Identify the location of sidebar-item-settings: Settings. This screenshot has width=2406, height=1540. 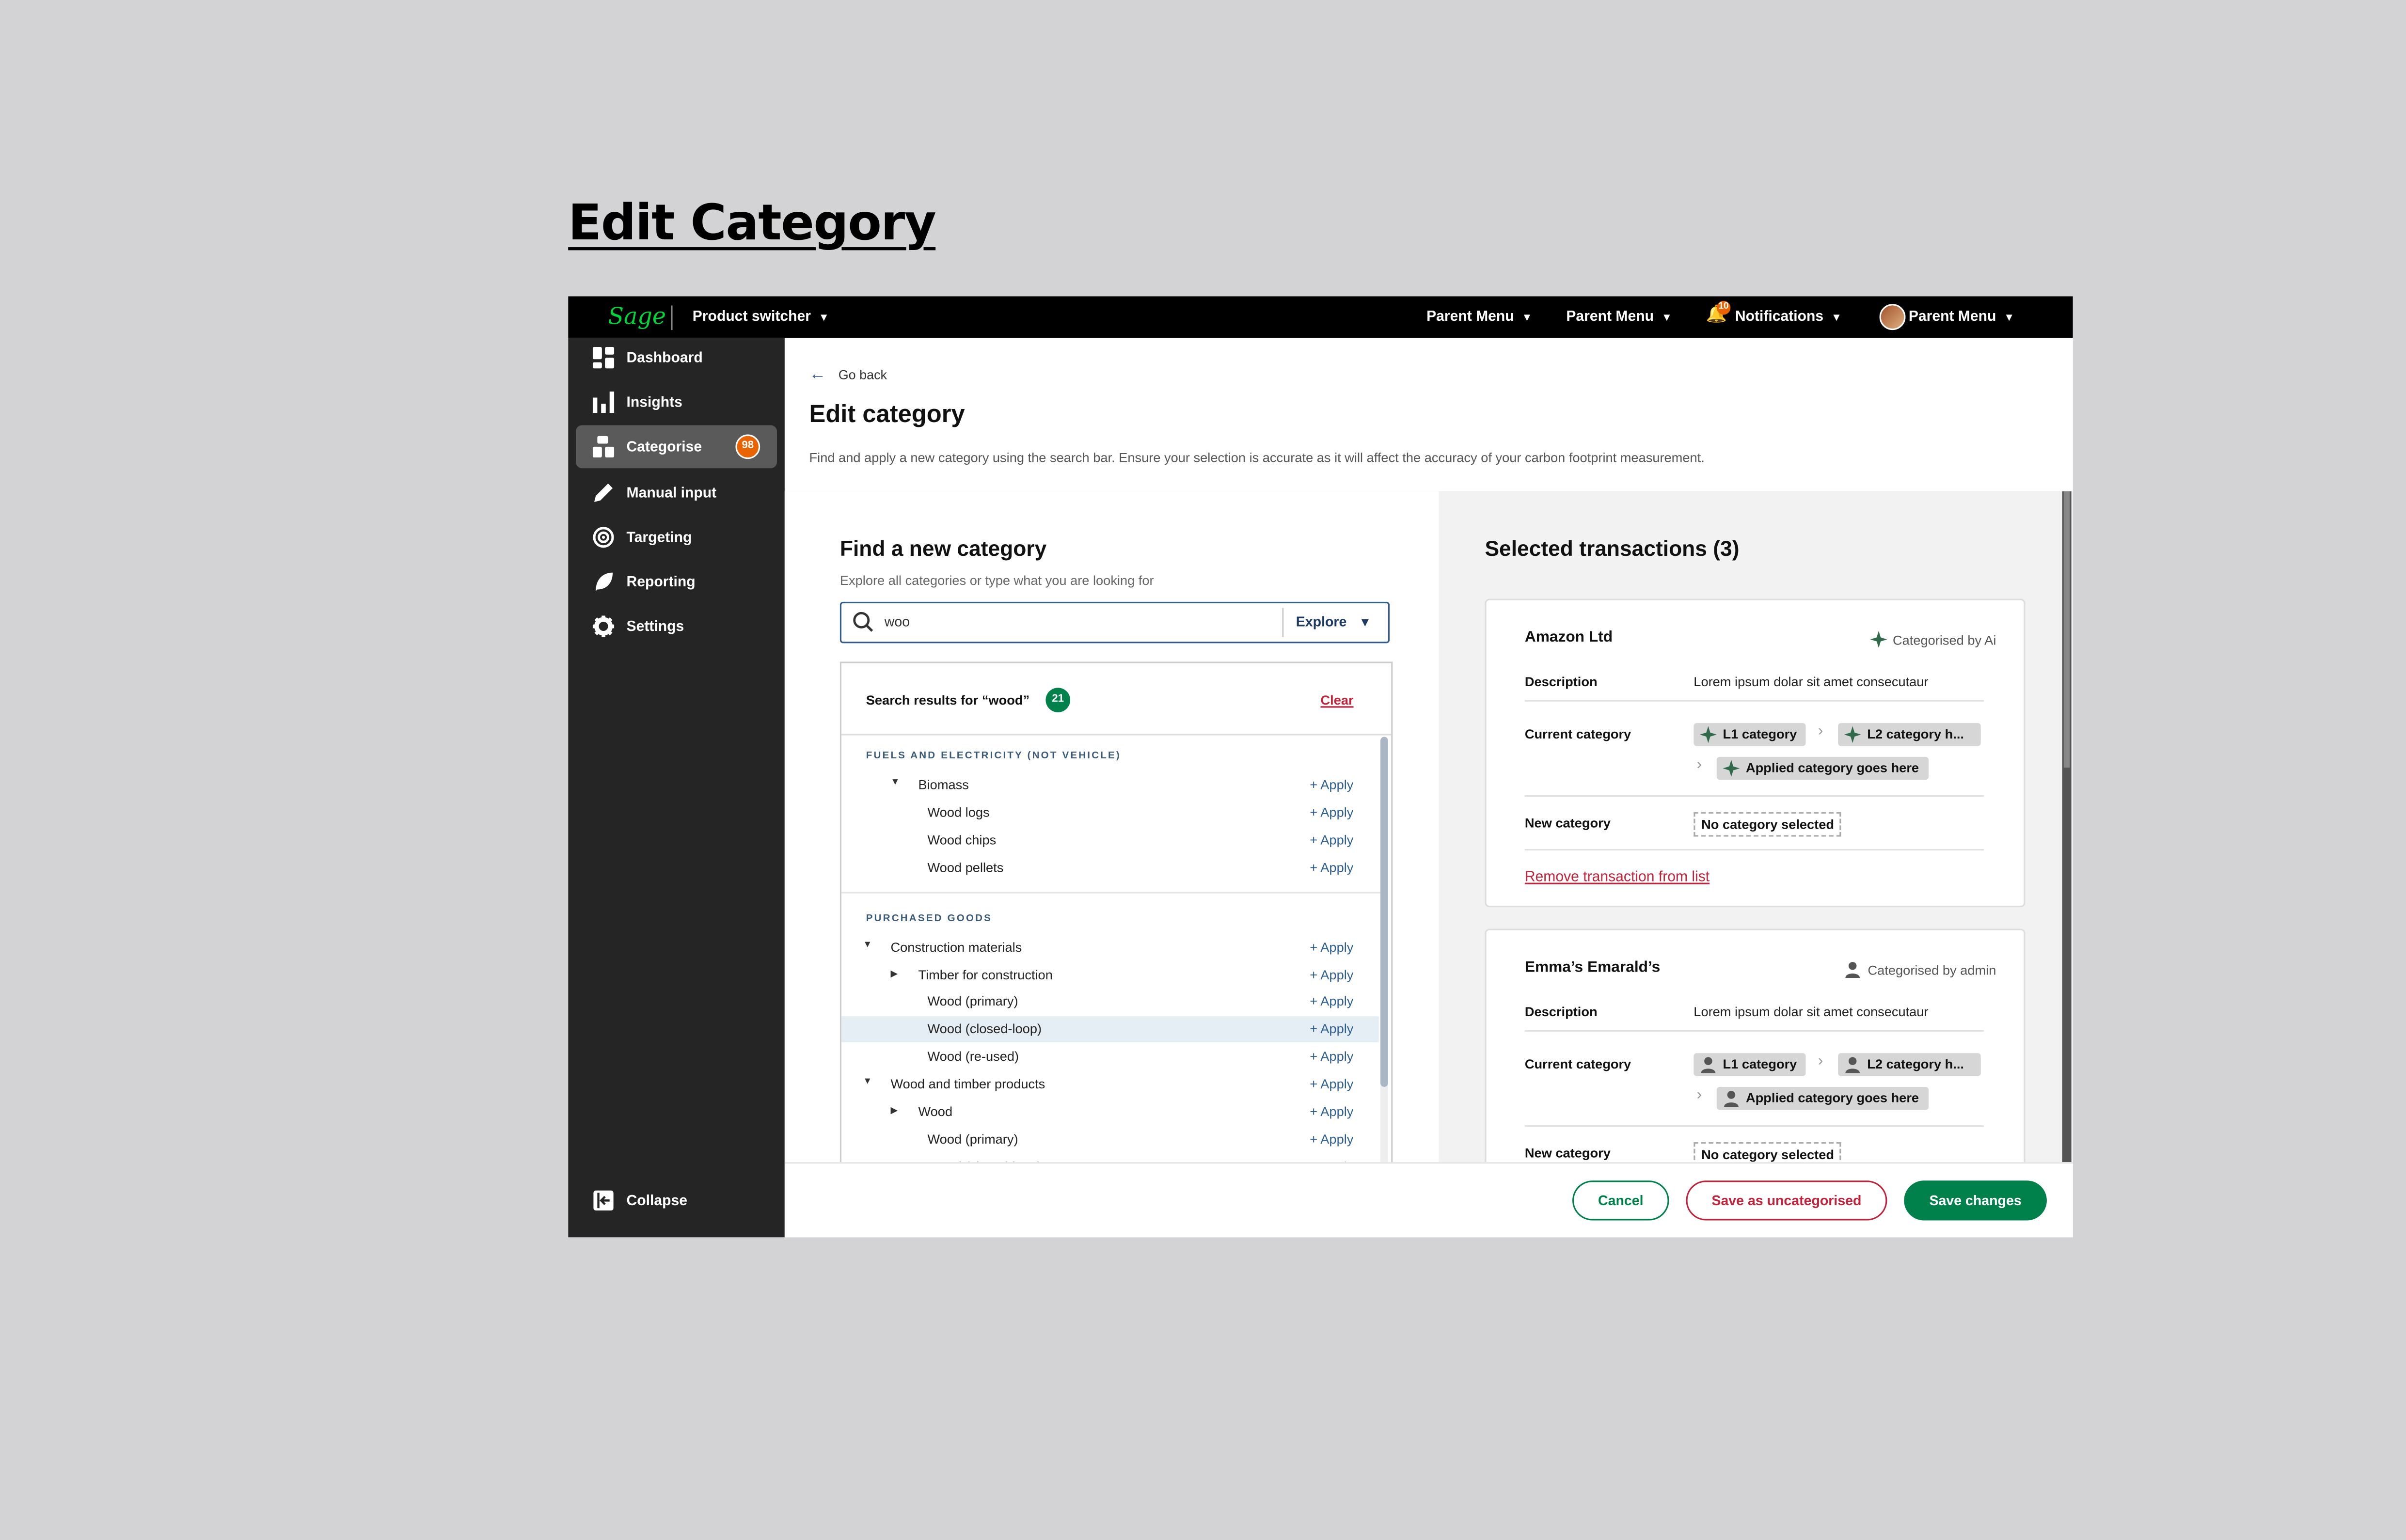
(676, 626).